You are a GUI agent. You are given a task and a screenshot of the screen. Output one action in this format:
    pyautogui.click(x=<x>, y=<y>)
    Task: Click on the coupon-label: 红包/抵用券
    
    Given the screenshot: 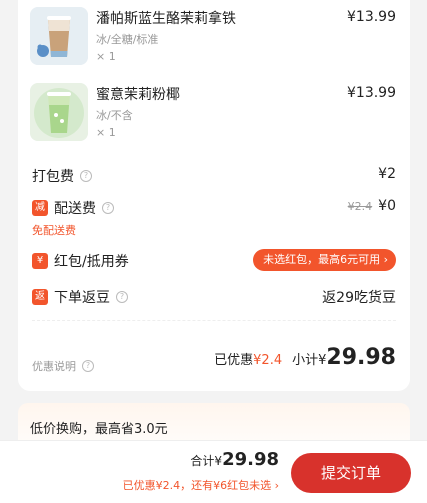 What is the action you would take?
    pyautogui.click(x=91, y=262)
    